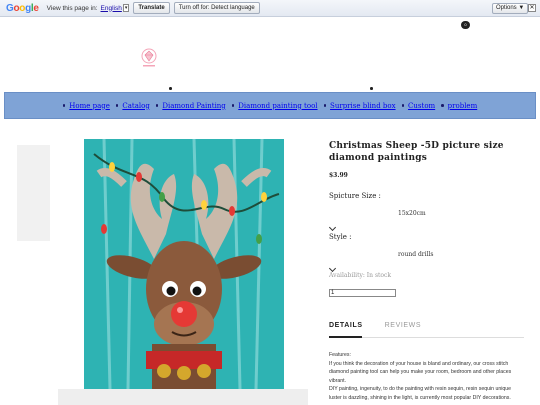  Describe the element at coordinates (403, 325) in the screenshot. I see `tab-reviews: REVIEWS` at that location.